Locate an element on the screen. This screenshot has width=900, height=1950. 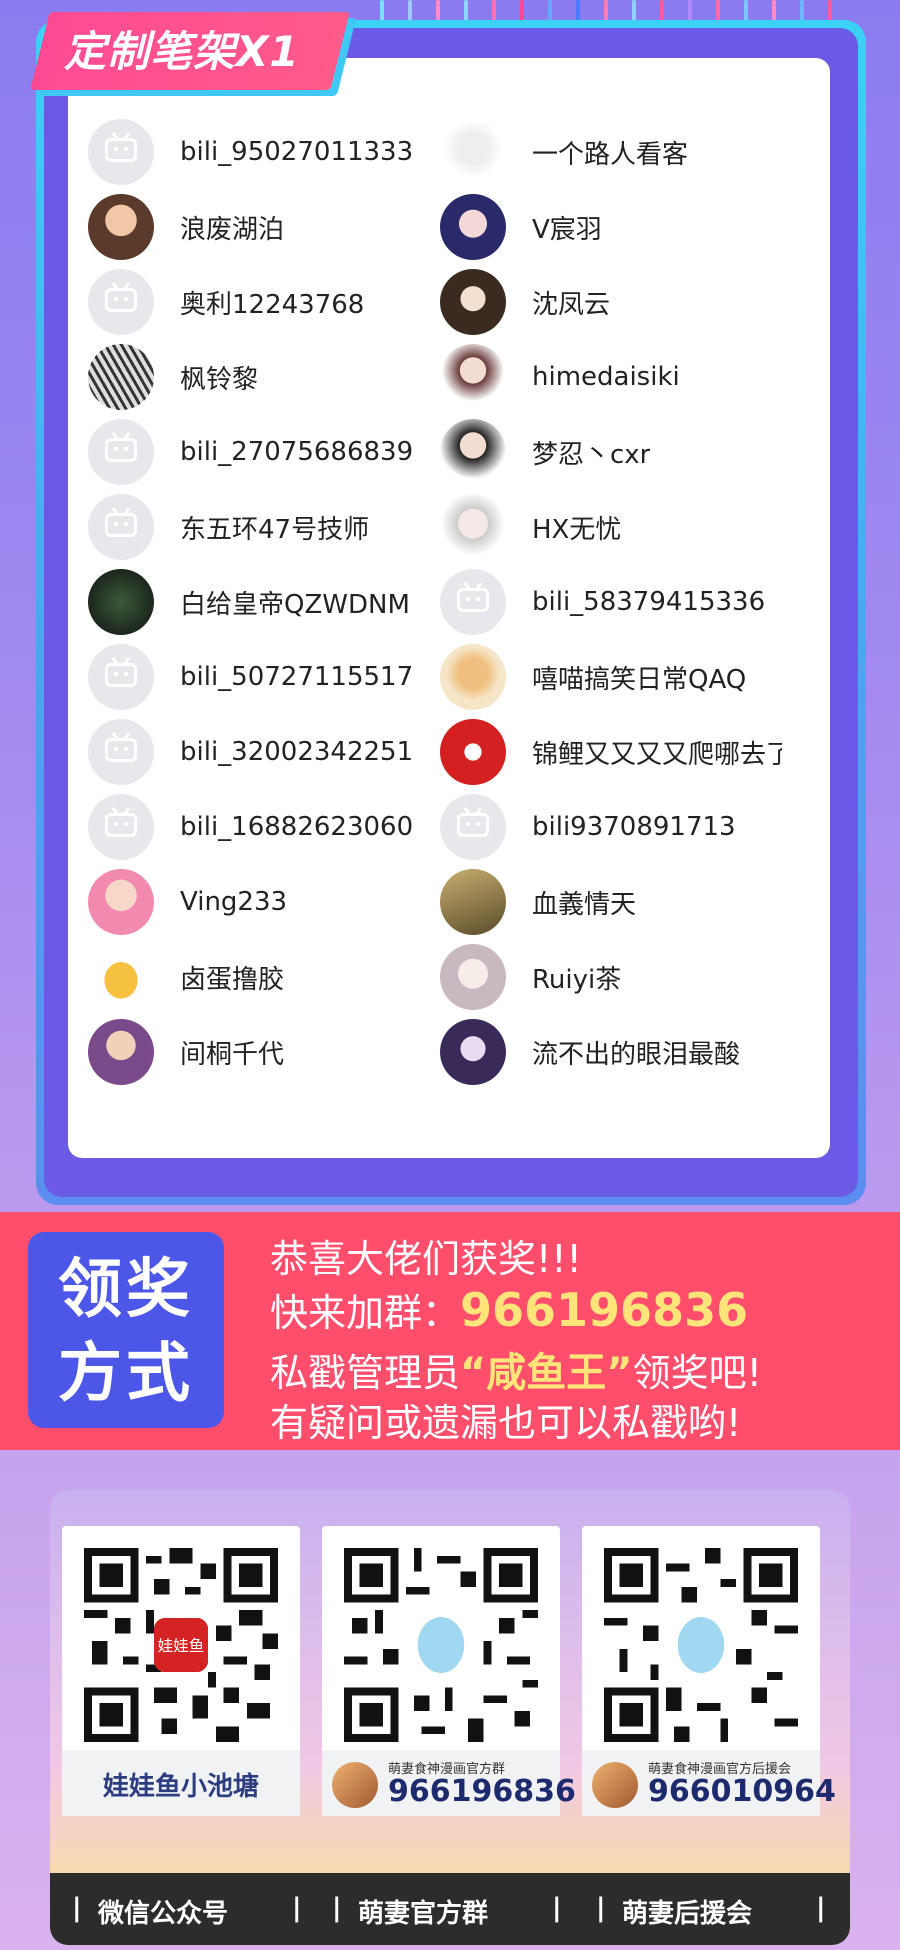
user-item: 锦鲤又又又又爬哪去了 is located at coordinates (611, 752).